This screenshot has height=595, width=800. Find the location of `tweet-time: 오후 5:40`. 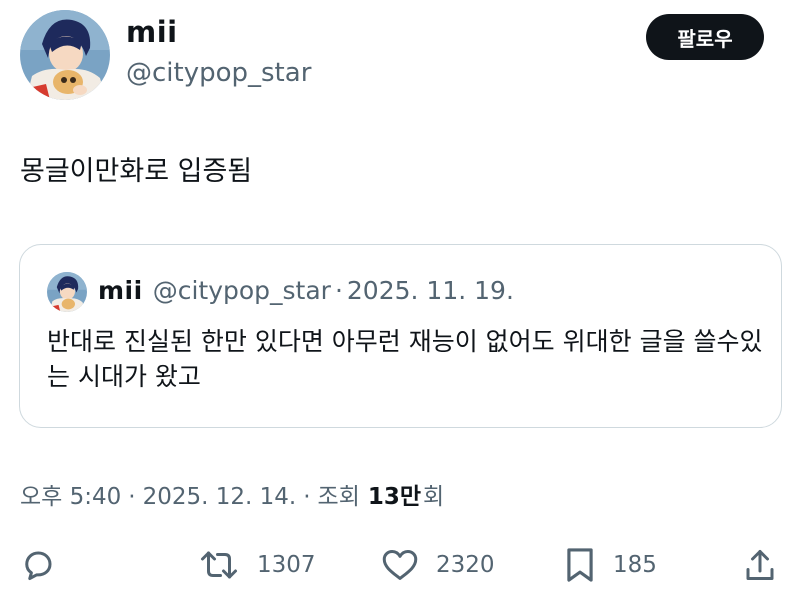

tweet-time: 오후 5:40 is located at coordinates (70, 494).